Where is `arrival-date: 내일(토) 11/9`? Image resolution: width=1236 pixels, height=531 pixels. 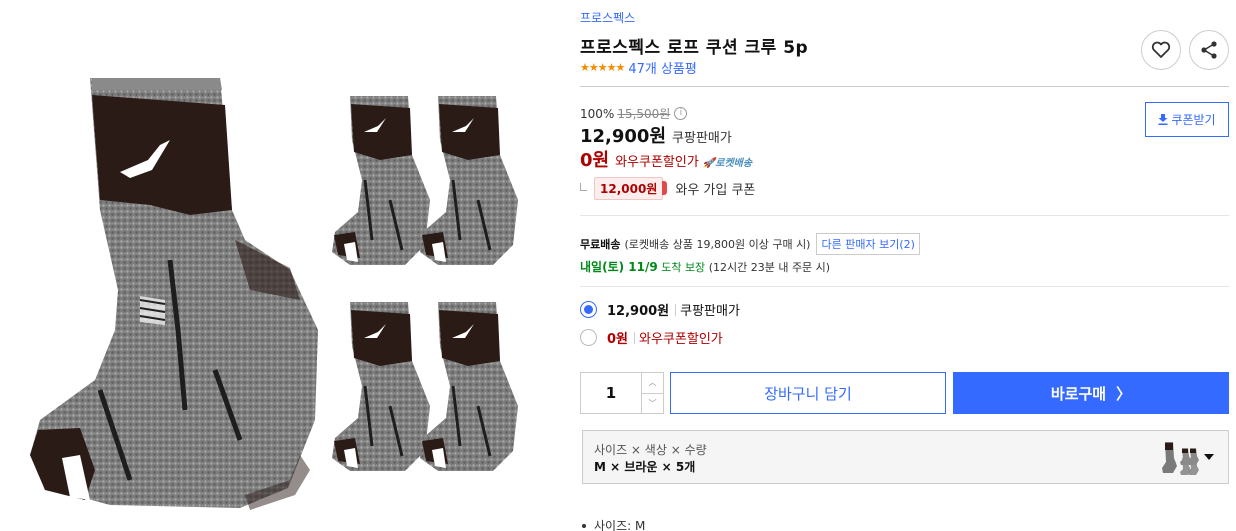 arrival-date: 내일(토) 11/9 is located at coordinates (619, 267).